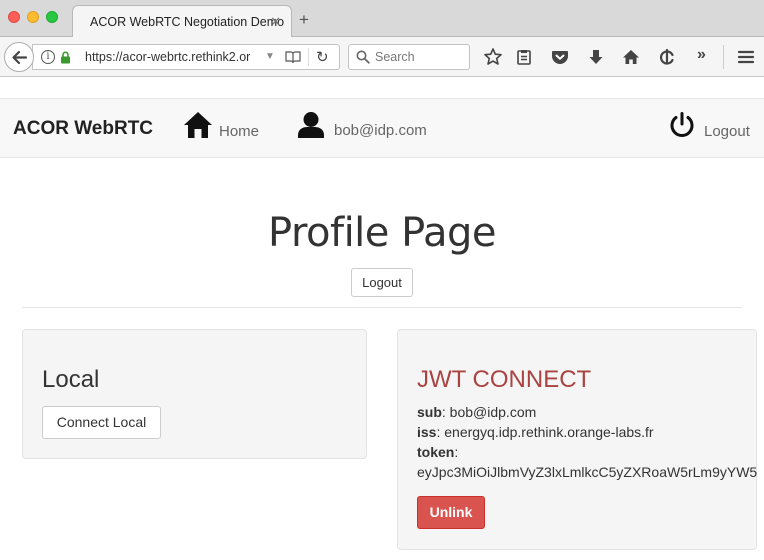 This screenshot has height=560, width=764. What do you see at coordinates (382, 307) in the screenshot?
I see `divider` at bounding box center [382, 307].